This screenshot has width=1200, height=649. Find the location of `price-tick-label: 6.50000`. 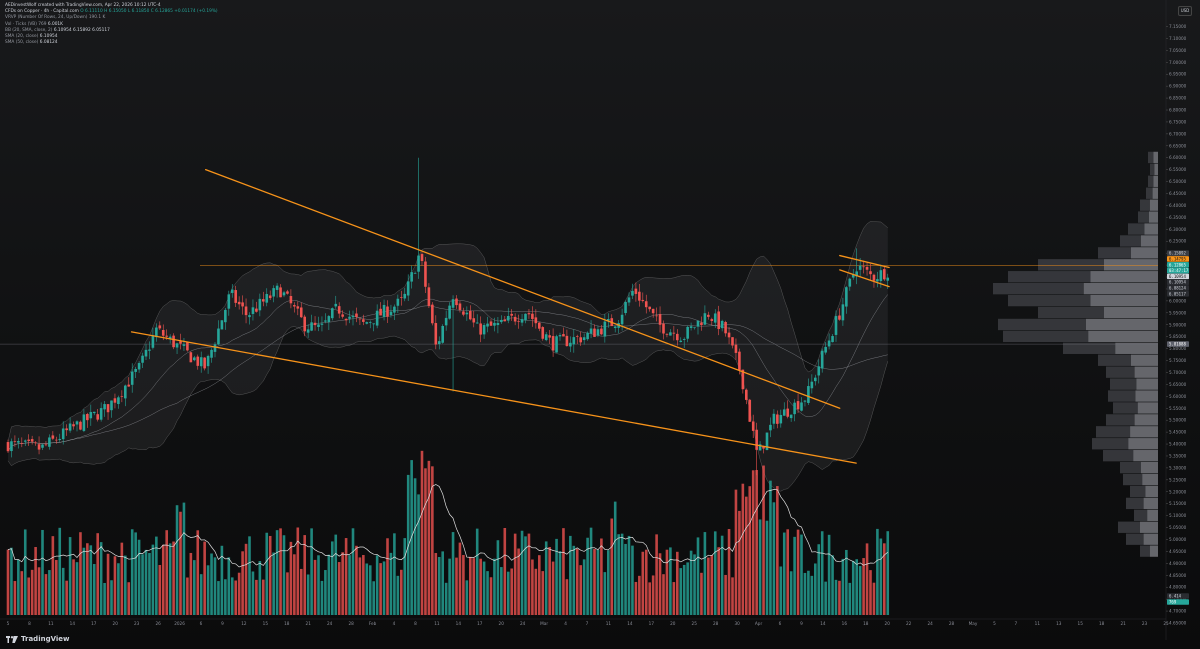

price-tick-label: 6.50000 is located at coordinates (1178, 181).